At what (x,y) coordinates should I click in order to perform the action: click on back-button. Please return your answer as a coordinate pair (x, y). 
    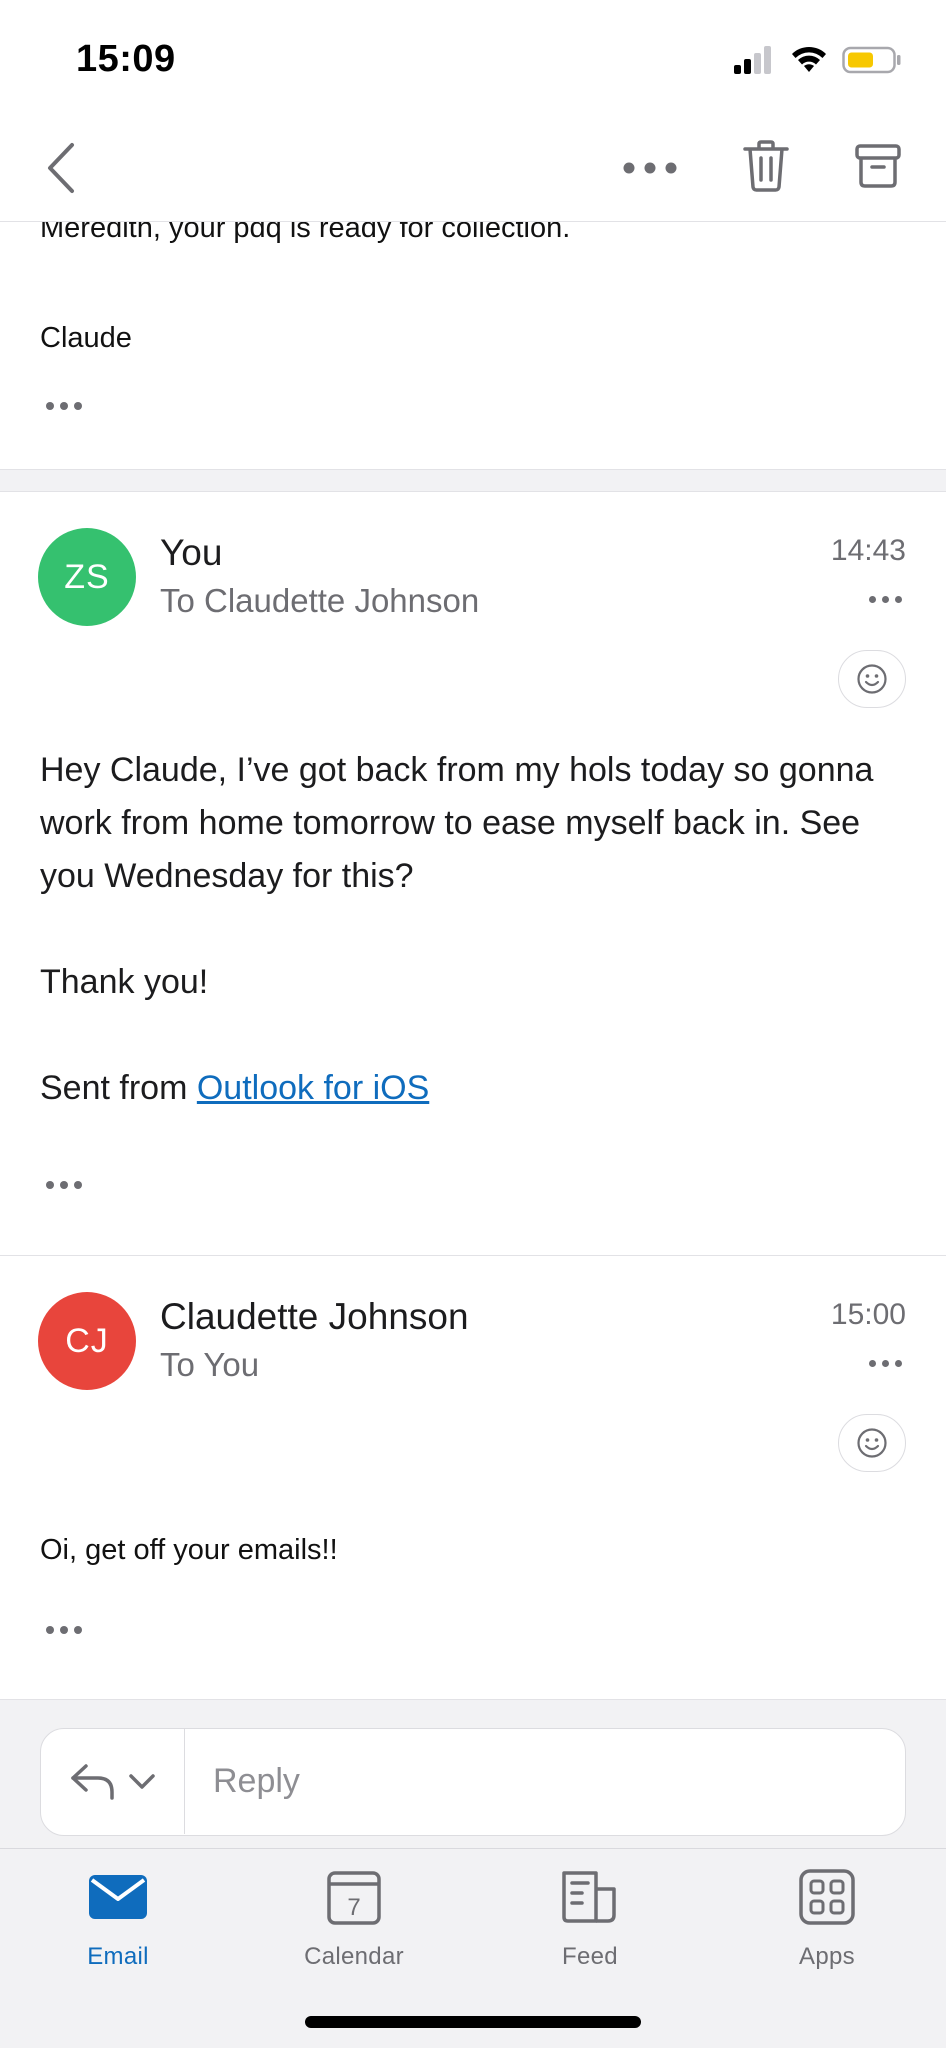
    Looking at the image, I should click on (61, 168).